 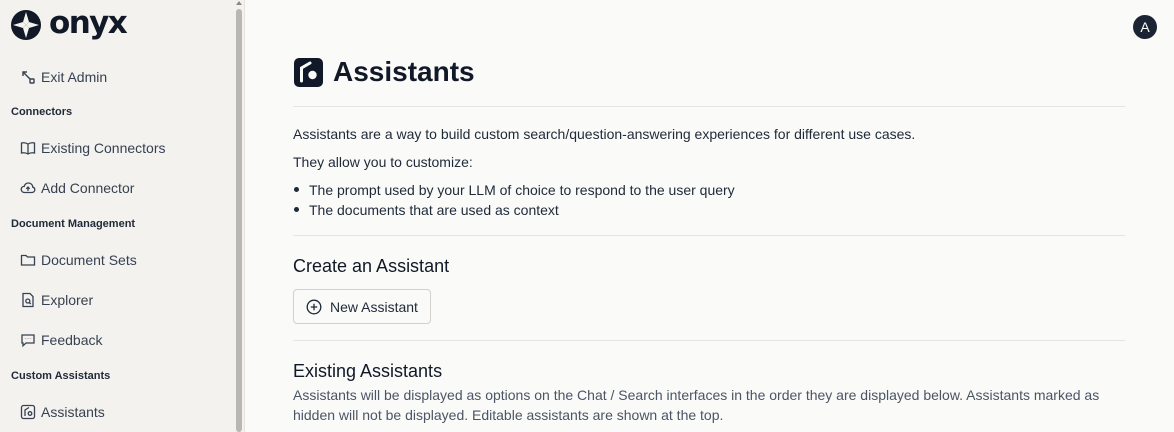 What do you see at coordinates (67, 300) in the screenshot?
I see `sidebar-item-label: Explorer` at bounding box center [67, 300].